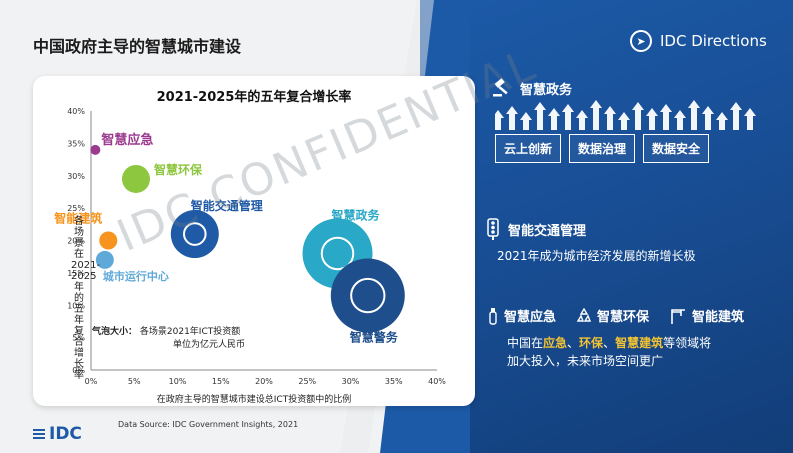  What do you see at coordinates (678, 316) in the screenshot?
I see `crane-icon` at bounding box center [678, 316].